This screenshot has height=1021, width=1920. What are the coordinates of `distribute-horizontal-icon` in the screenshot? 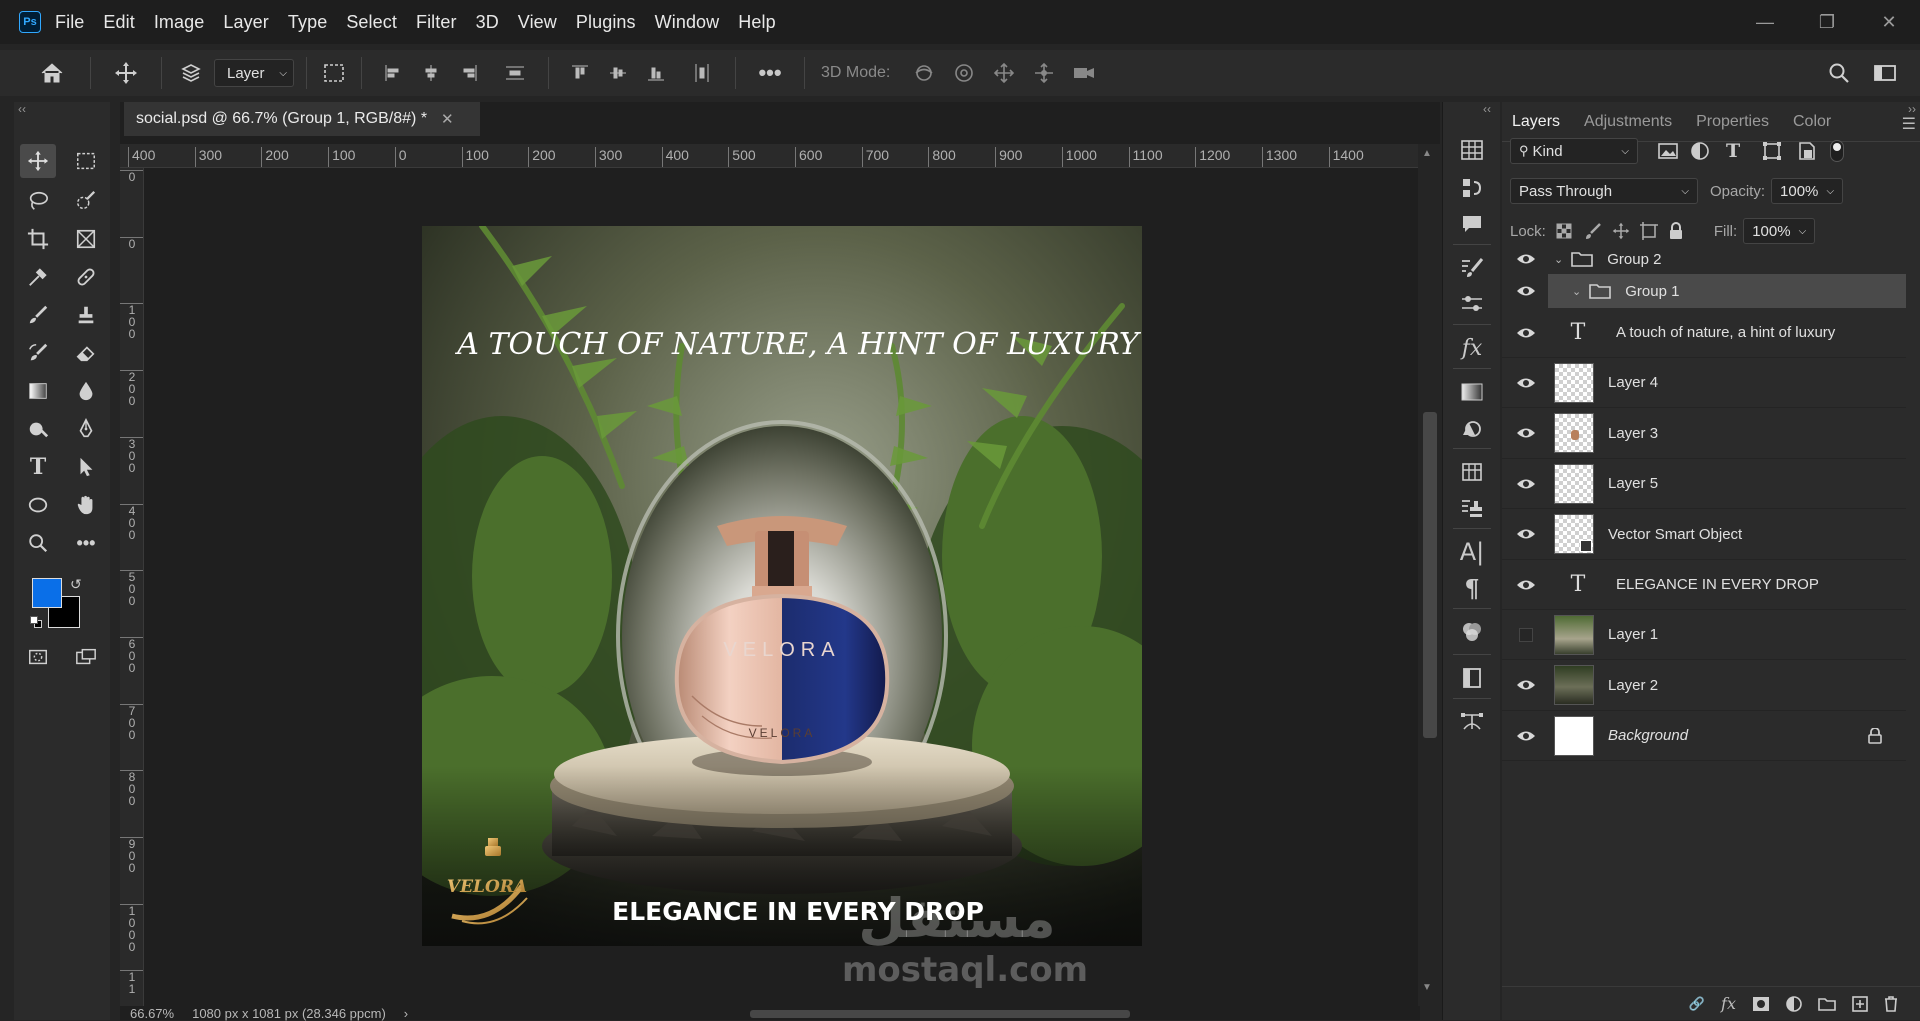 It's located at (515, 73).